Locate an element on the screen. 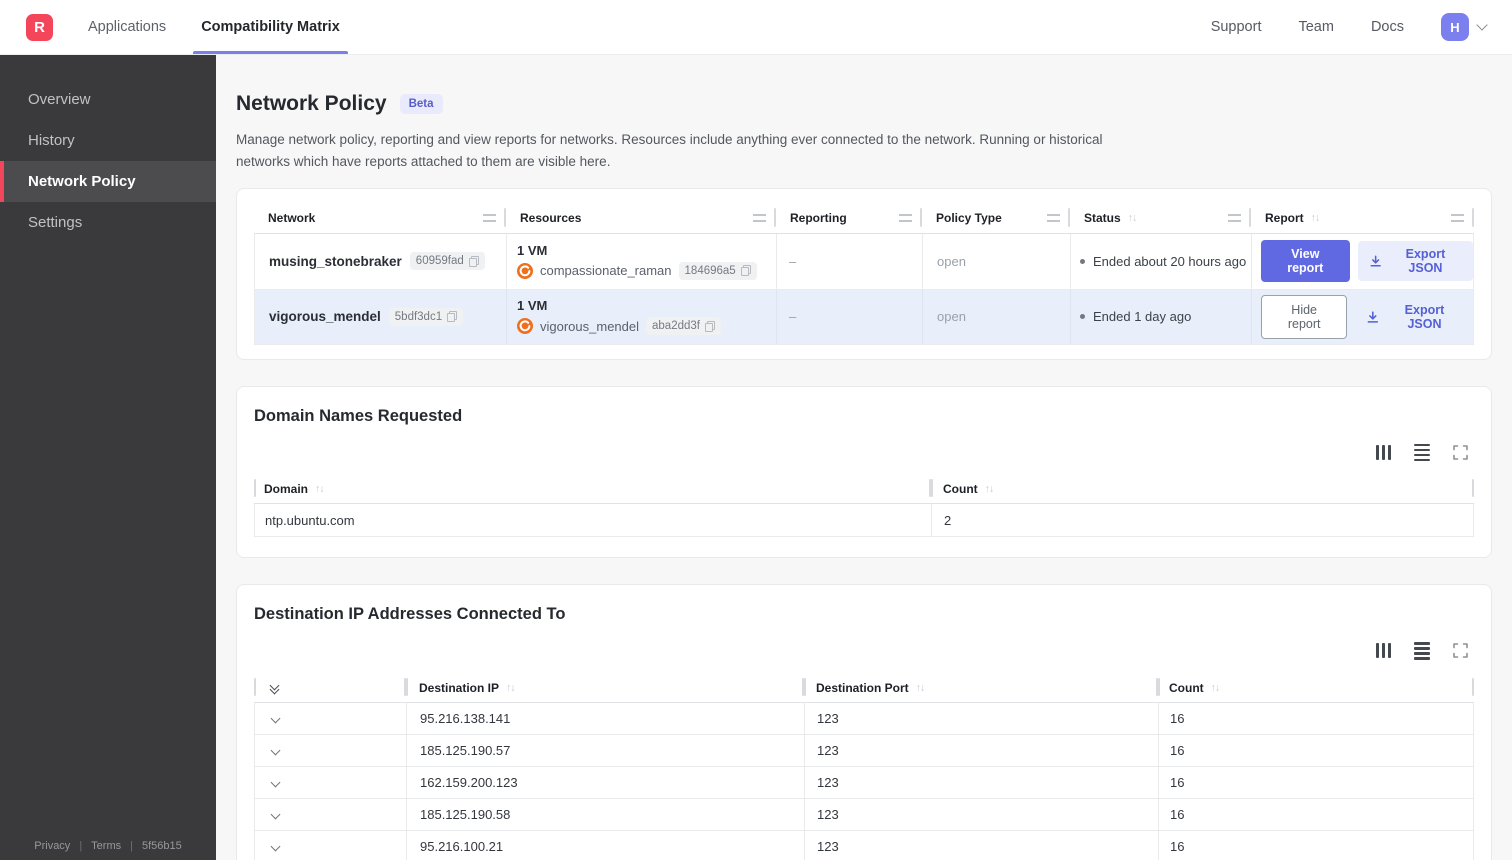 The width and height of the screenshot is (1512, 860). column-header-count: Count is located at coordinates (1316, 688).